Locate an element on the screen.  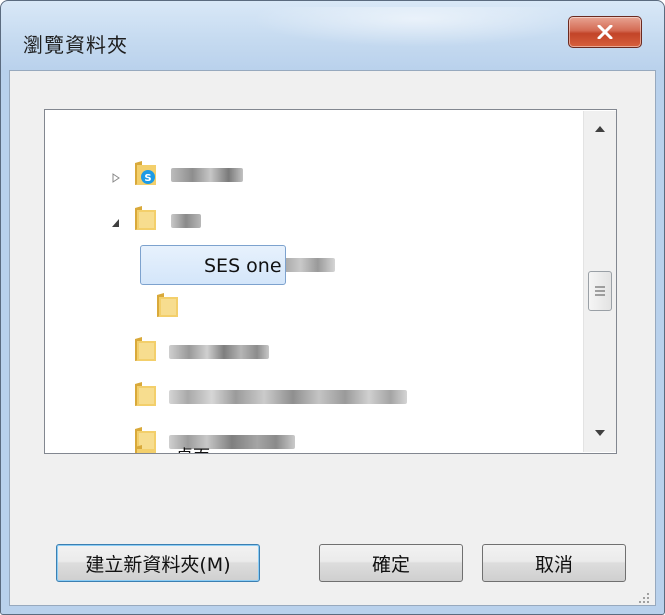
folder-label-desktop: 桌面 is located at coordinates (193, 447).